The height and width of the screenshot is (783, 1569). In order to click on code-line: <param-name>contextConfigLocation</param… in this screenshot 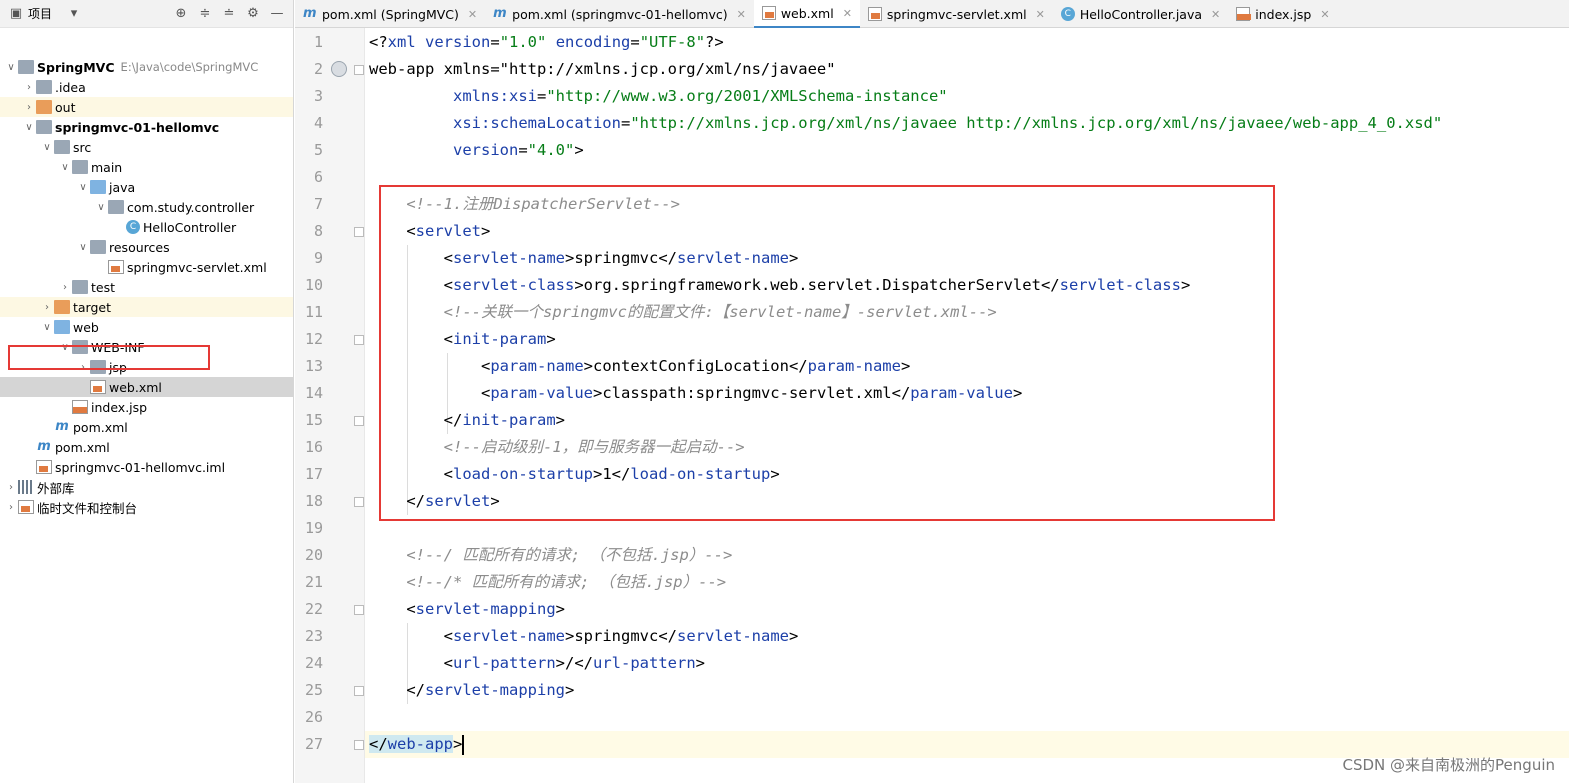, I will do `click(639, 366)`.